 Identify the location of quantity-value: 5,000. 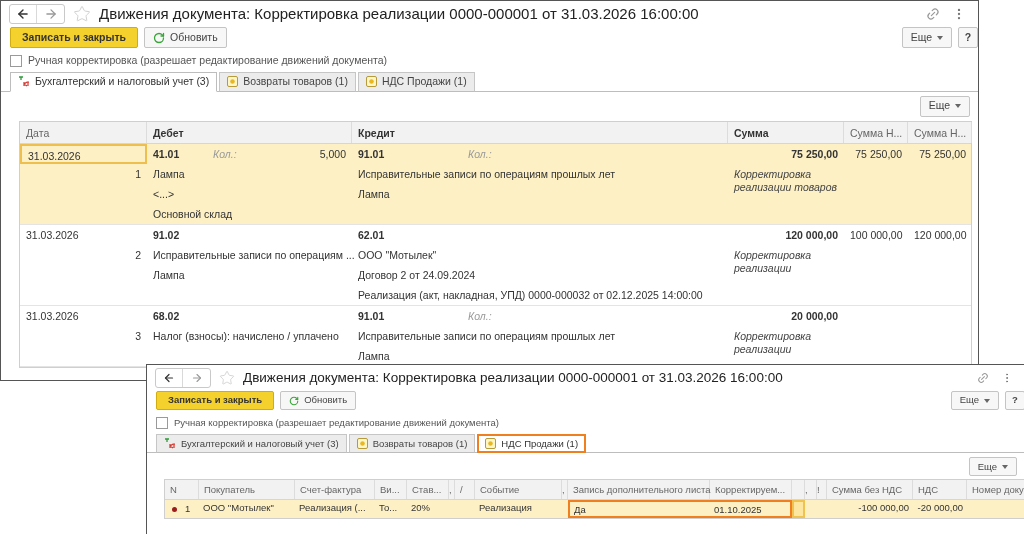
(332, 154).